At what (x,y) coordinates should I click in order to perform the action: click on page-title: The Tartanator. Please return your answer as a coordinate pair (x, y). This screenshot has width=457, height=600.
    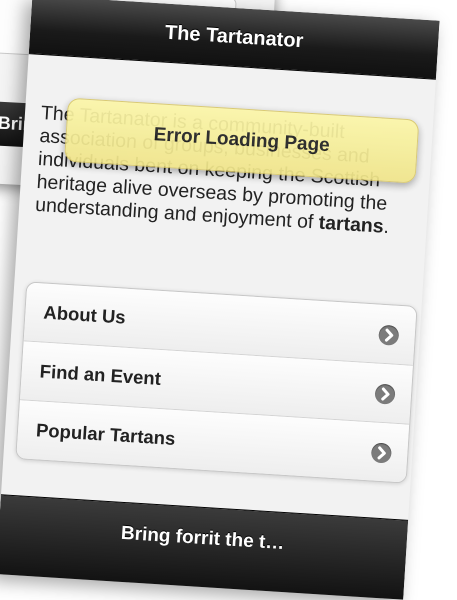
    Looking at the image, I should click on (234, 36).